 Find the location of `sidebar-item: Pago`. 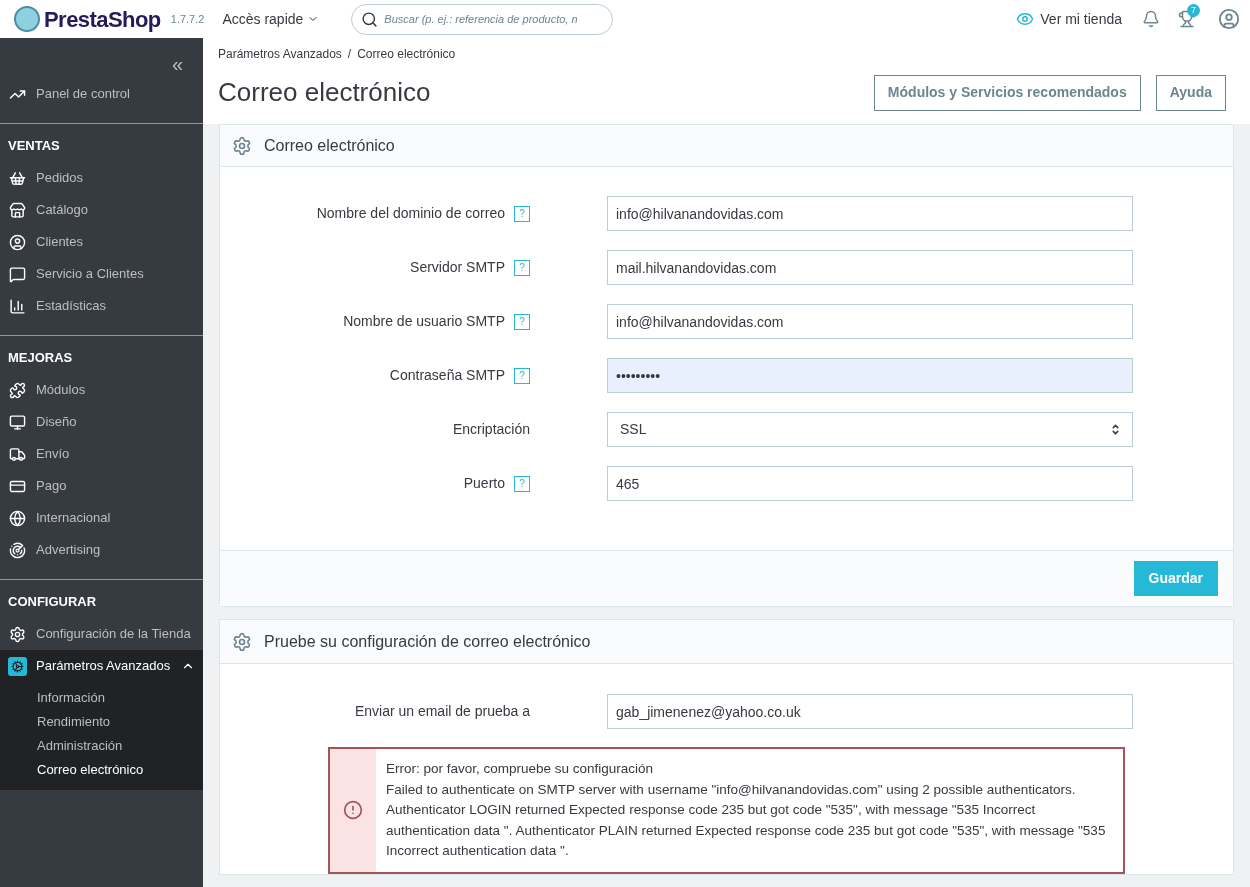

sidebar-item: Pago is located at coordinates (101, 486).